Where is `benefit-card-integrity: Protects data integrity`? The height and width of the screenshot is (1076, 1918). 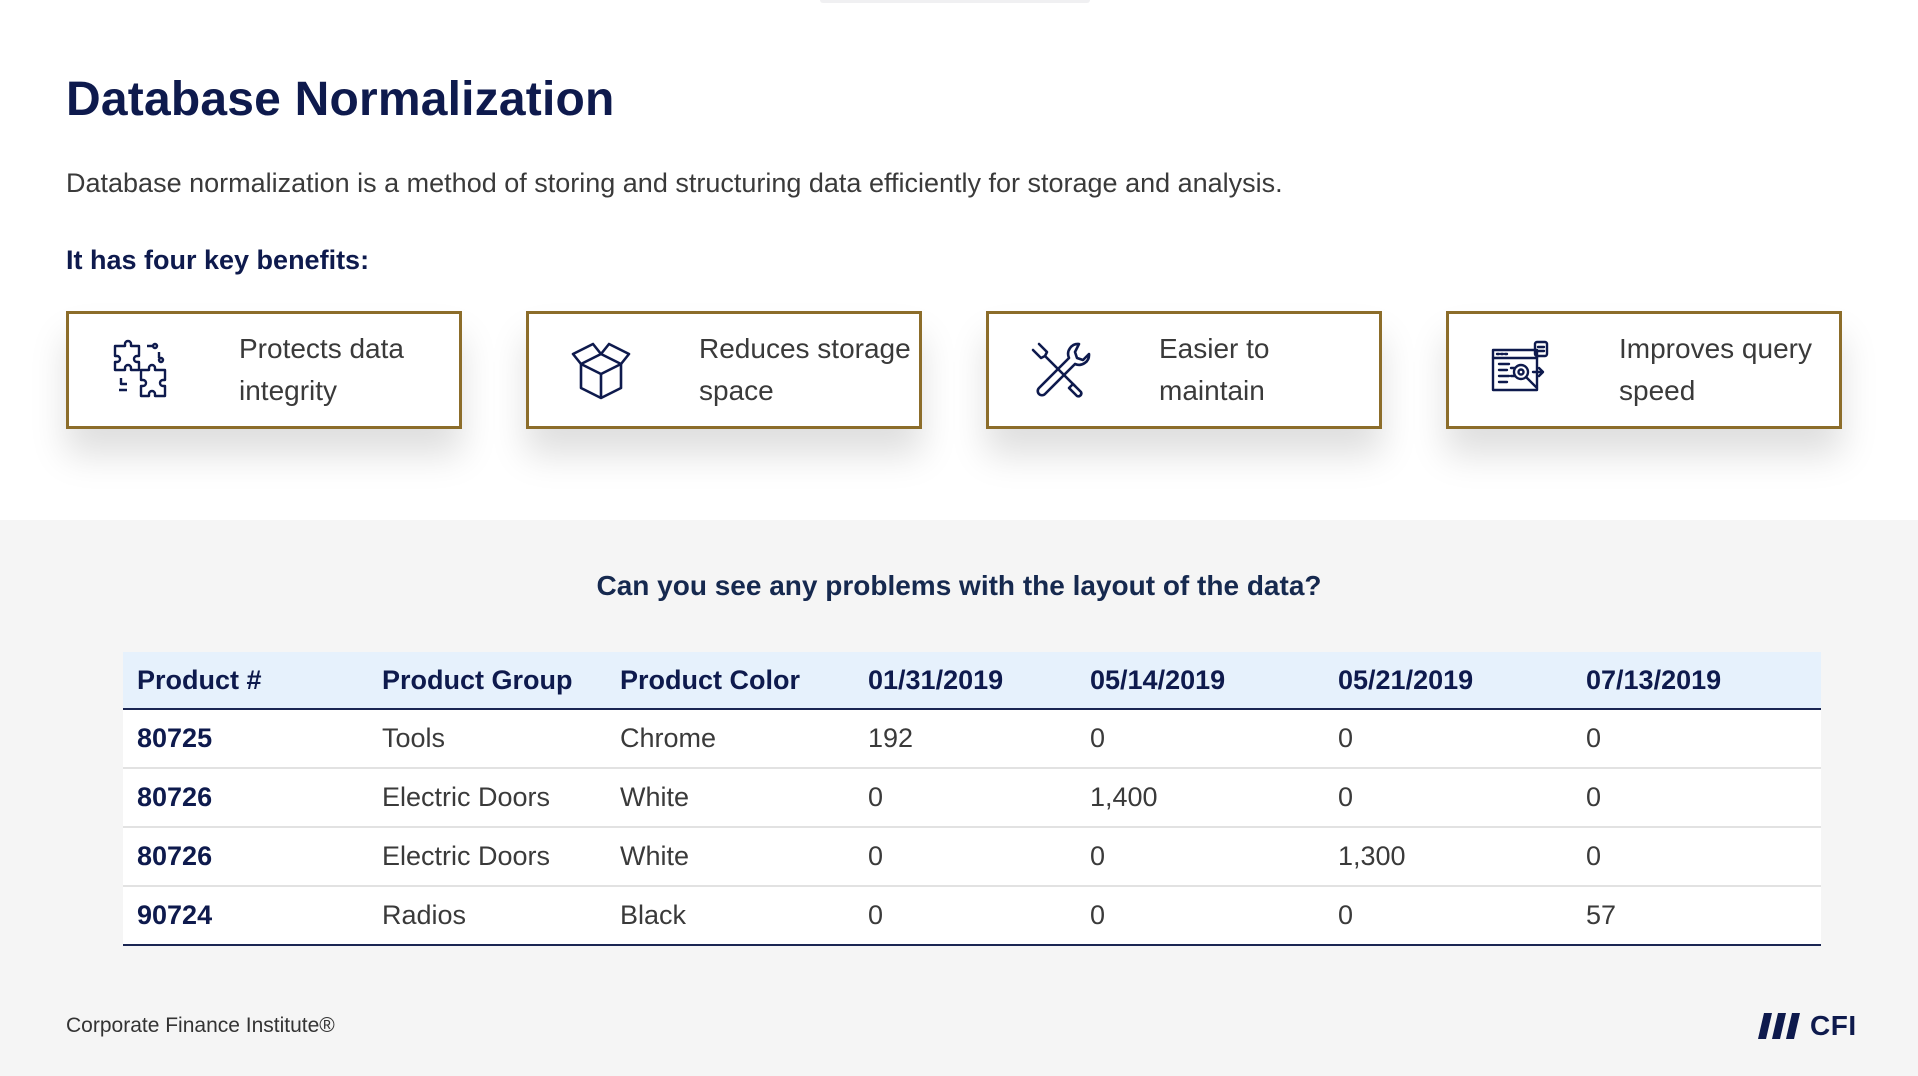
benefit-card-integrity: Protects data integrity is located at coordinates (264, 370).